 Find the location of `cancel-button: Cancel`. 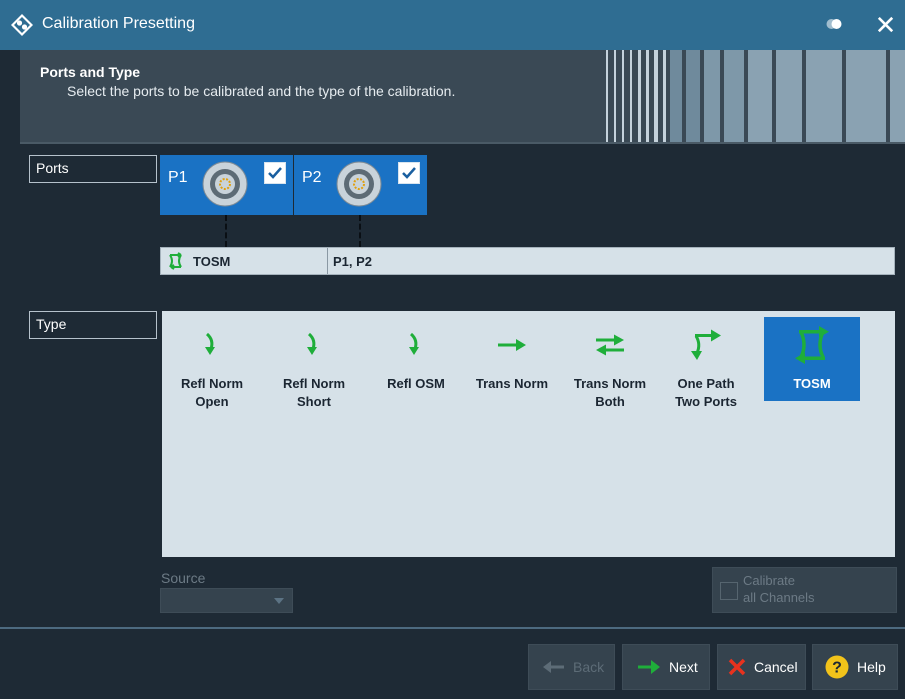

cancel-button: Cancel is located at coordinates (761, 667).